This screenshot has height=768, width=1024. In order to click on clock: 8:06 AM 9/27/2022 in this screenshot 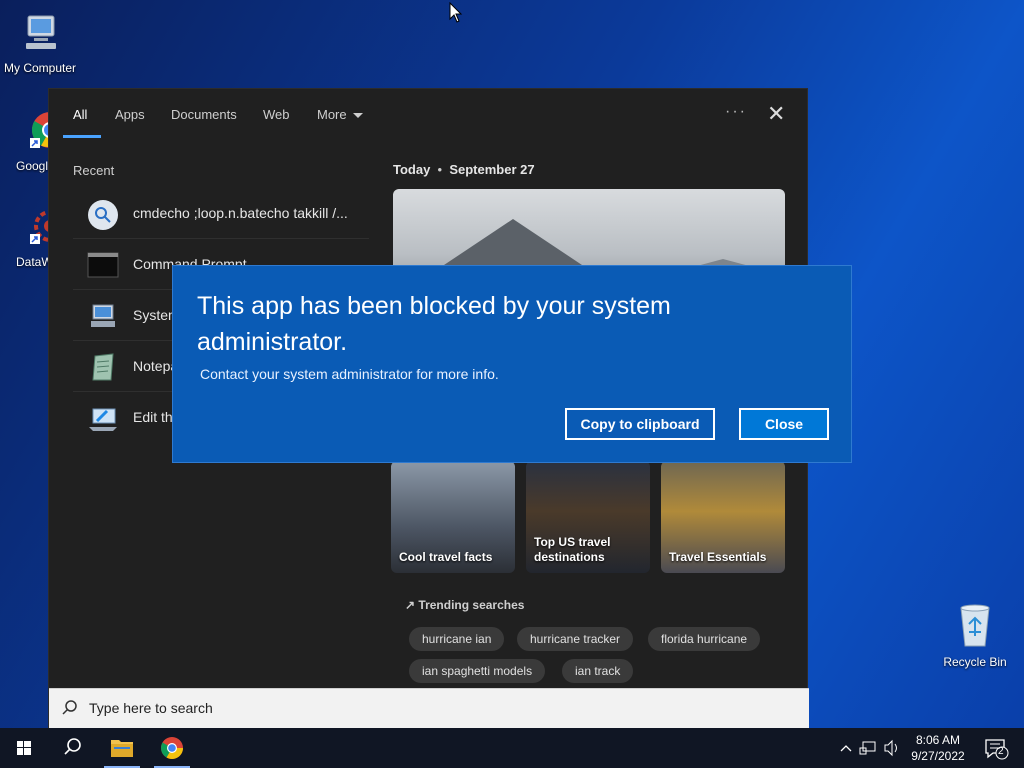, I will do `click(938, 748)`.